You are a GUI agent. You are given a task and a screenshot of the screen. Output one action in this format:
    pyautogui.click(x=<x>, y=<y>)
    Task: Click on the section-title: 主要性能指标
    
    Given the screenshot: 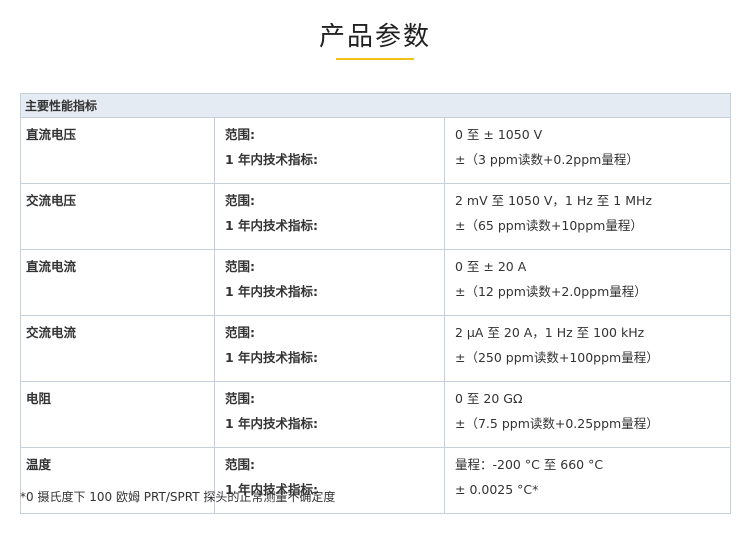 What is the action you would take?
    pyautogui.click(x=375, y=105)
    